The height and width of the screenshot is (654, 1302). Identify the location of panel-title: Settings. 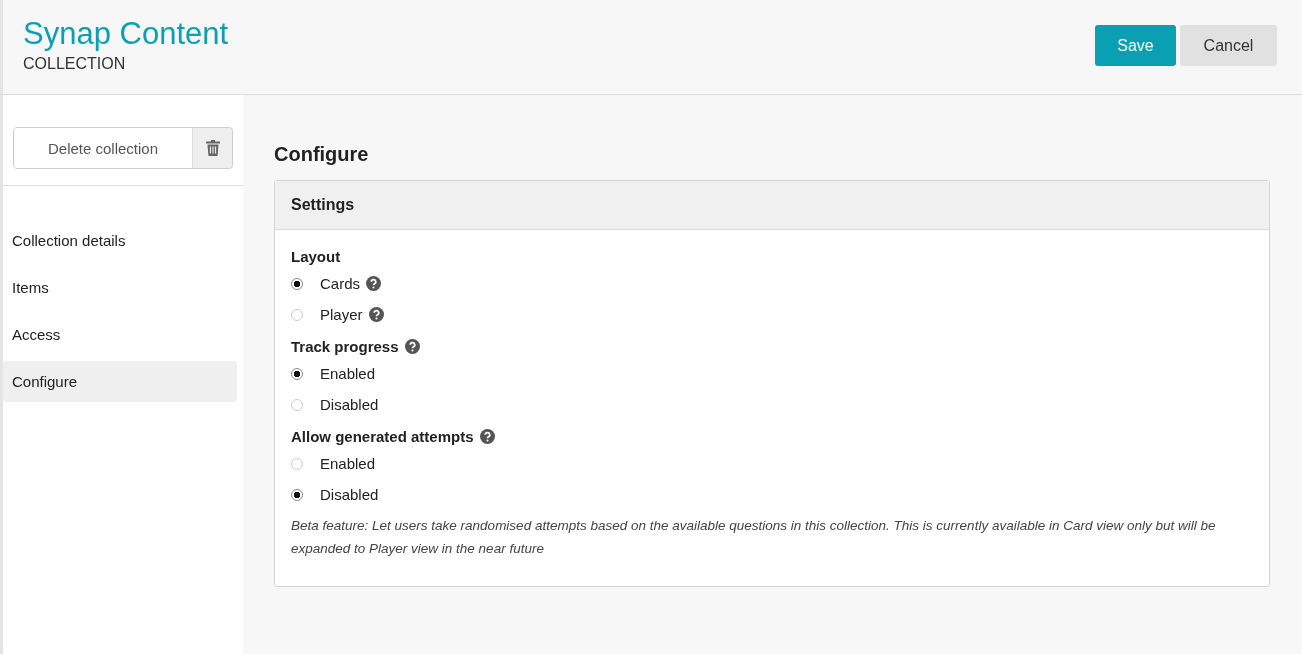
(323, 204).